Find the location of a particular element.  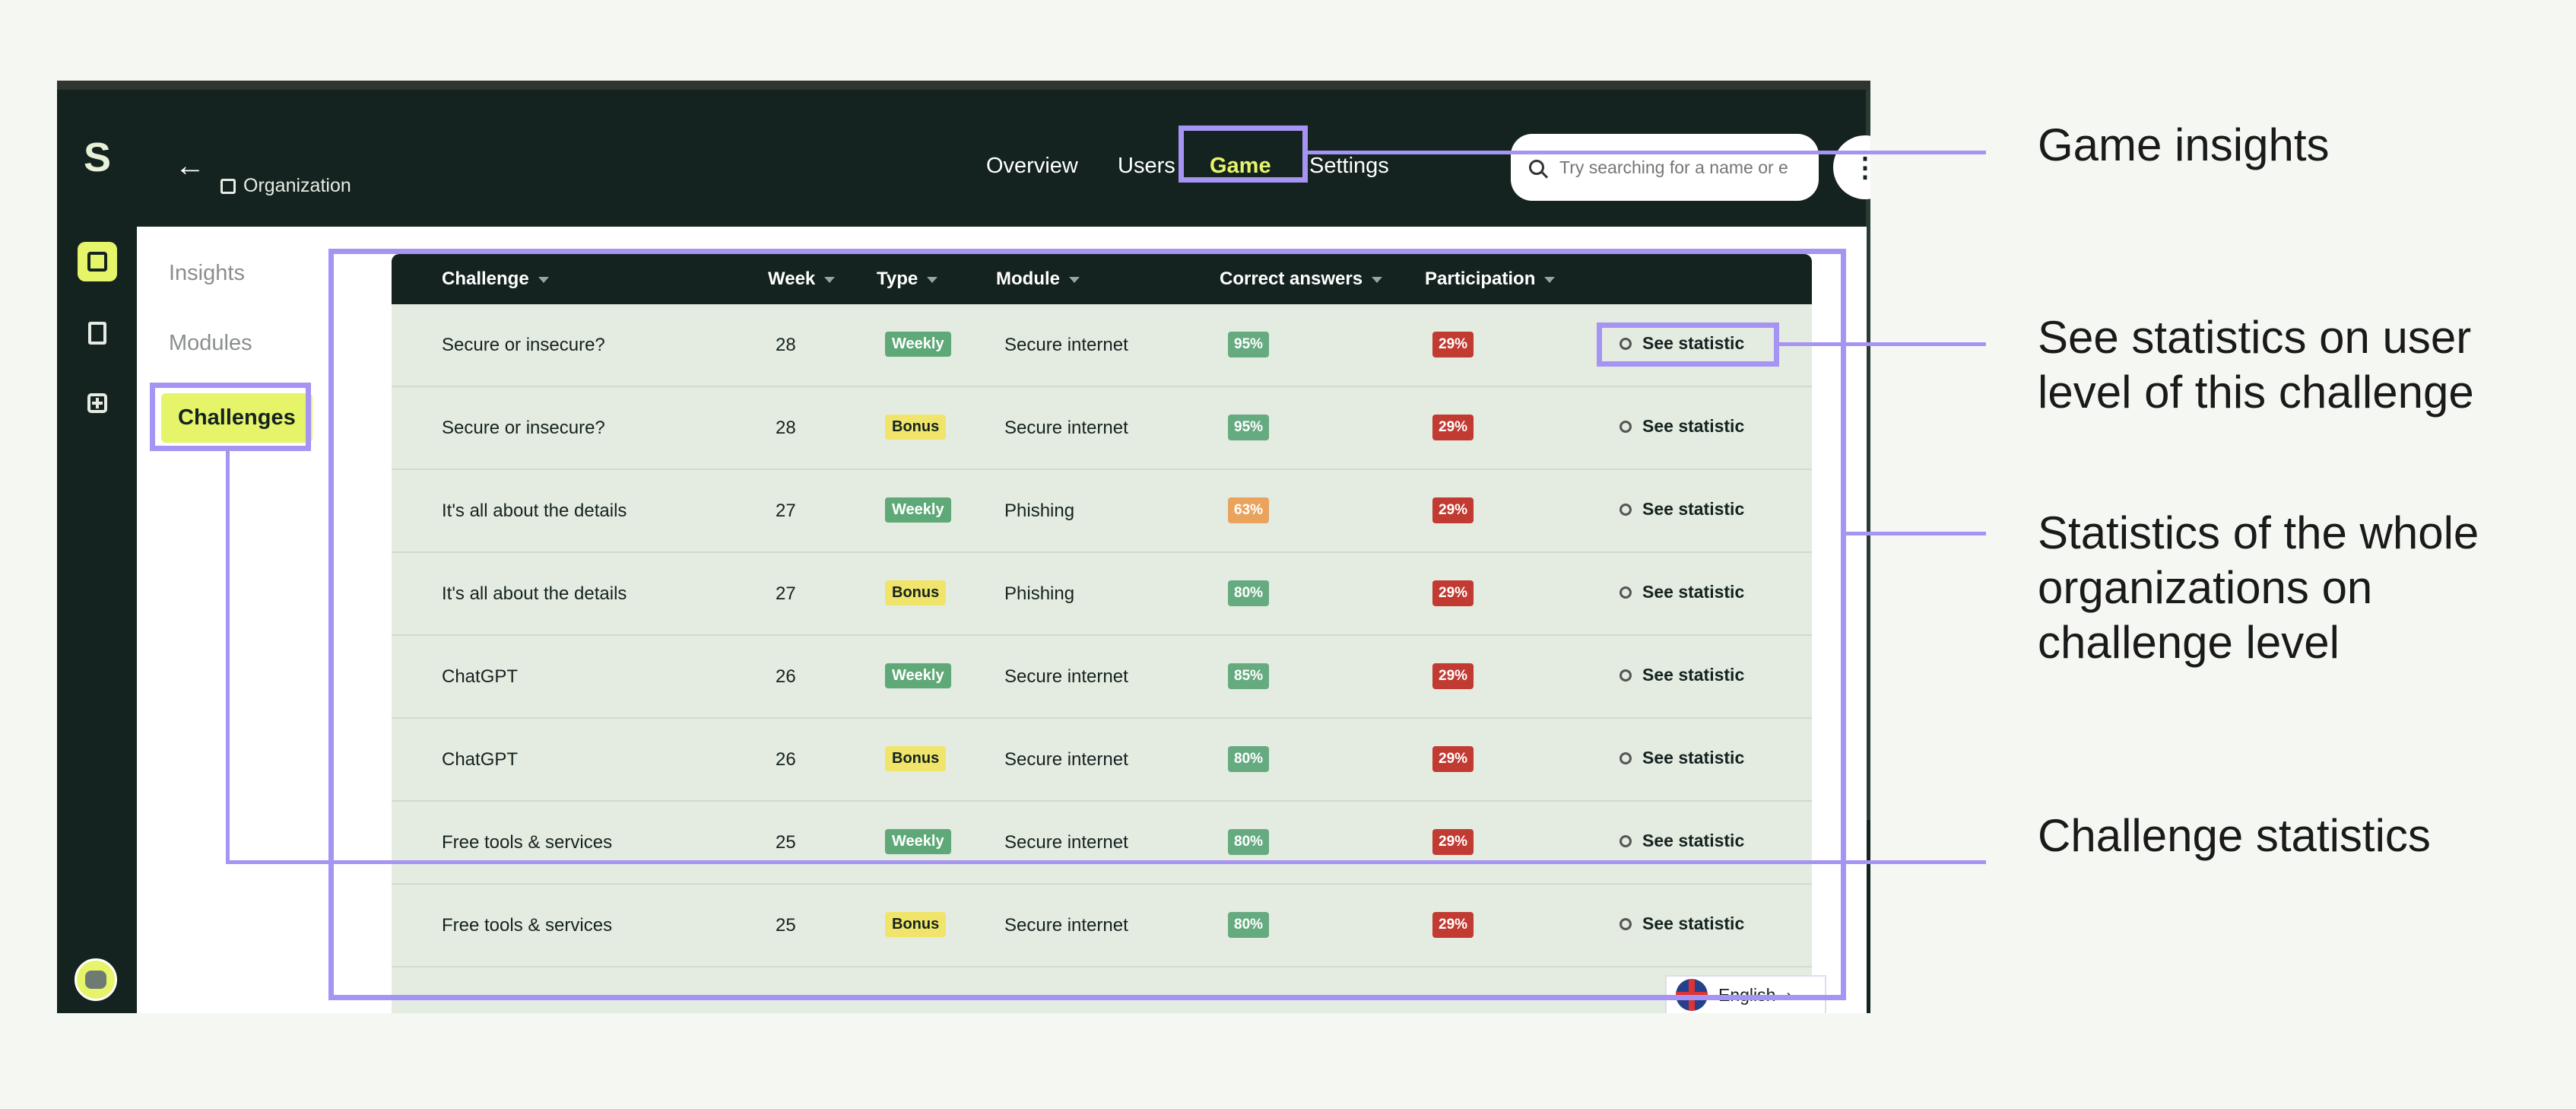

icon-rail: S is located at coordinates (97, 551).